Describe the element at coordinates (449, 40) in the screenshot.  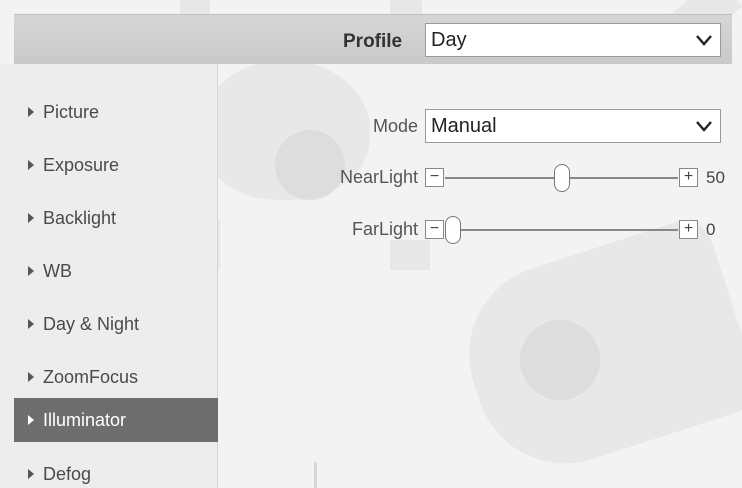
I see `profile-select-value: Day` at that location.